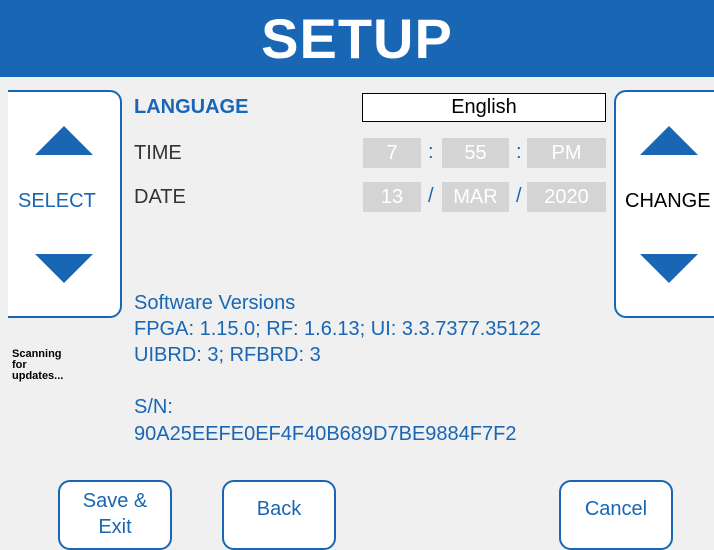 The width and height of the screenshot is (714, 550). I want to click on header-bar: SETUP, so click(357, 38).